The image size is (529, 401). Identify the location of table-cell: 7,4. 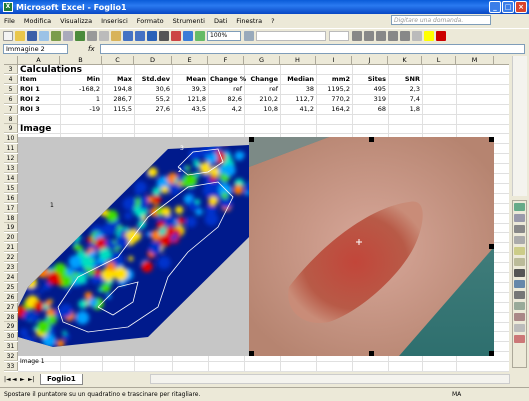
(405, 99).